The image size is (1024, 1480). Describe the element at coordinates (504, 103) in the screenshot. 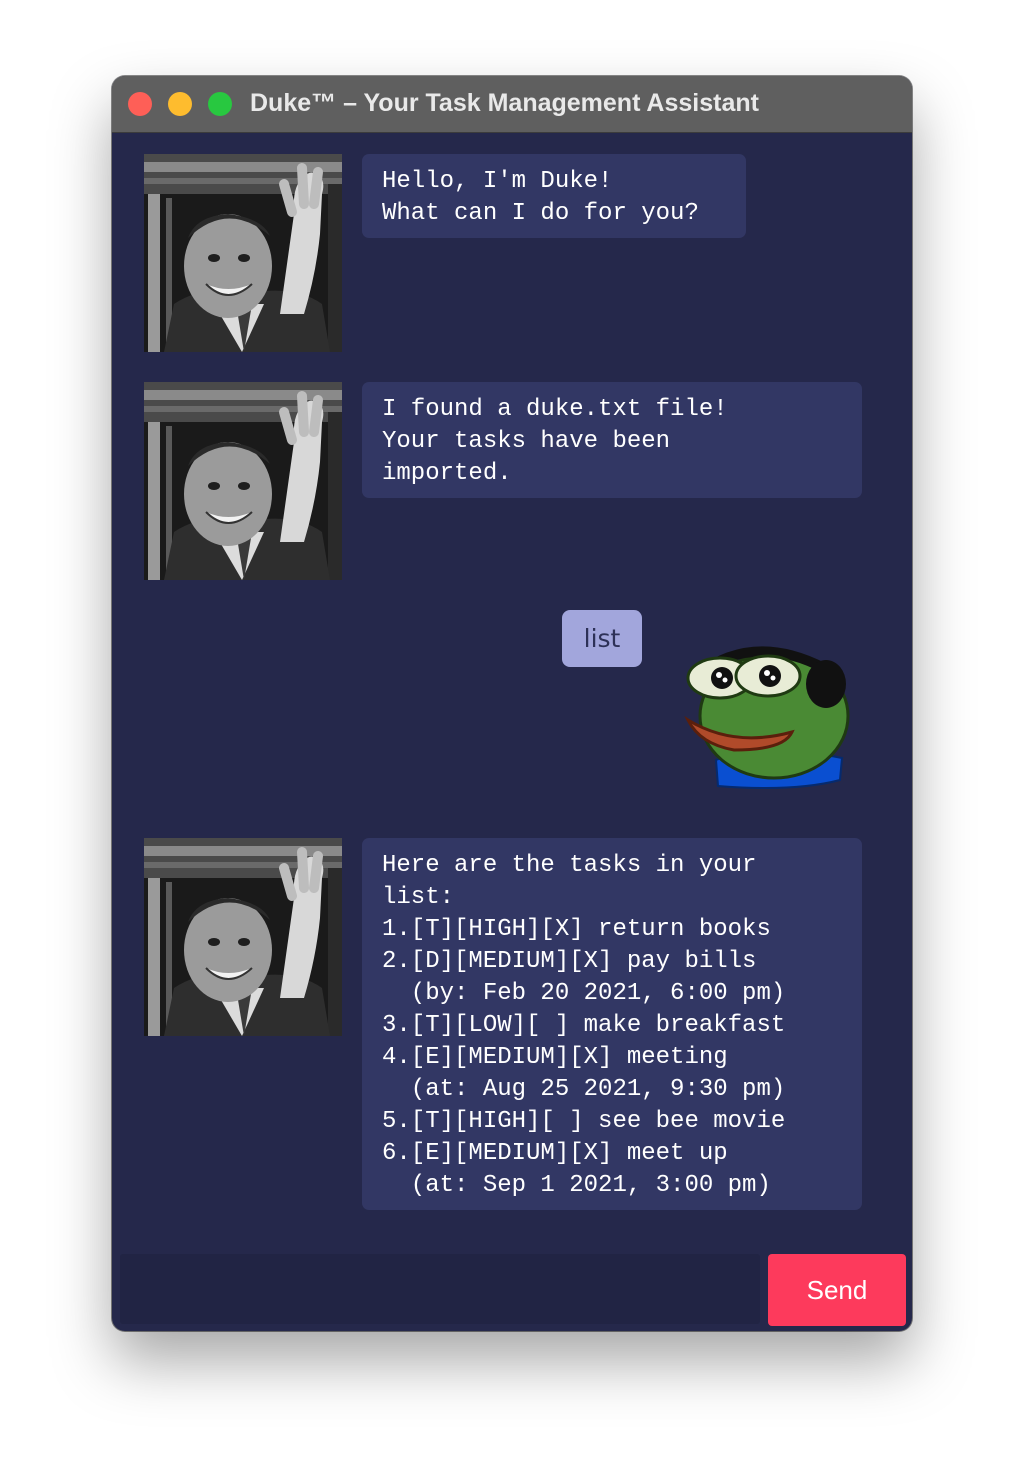

I see `window-title: Duke™ – Your Task Management Assistant` at that location.